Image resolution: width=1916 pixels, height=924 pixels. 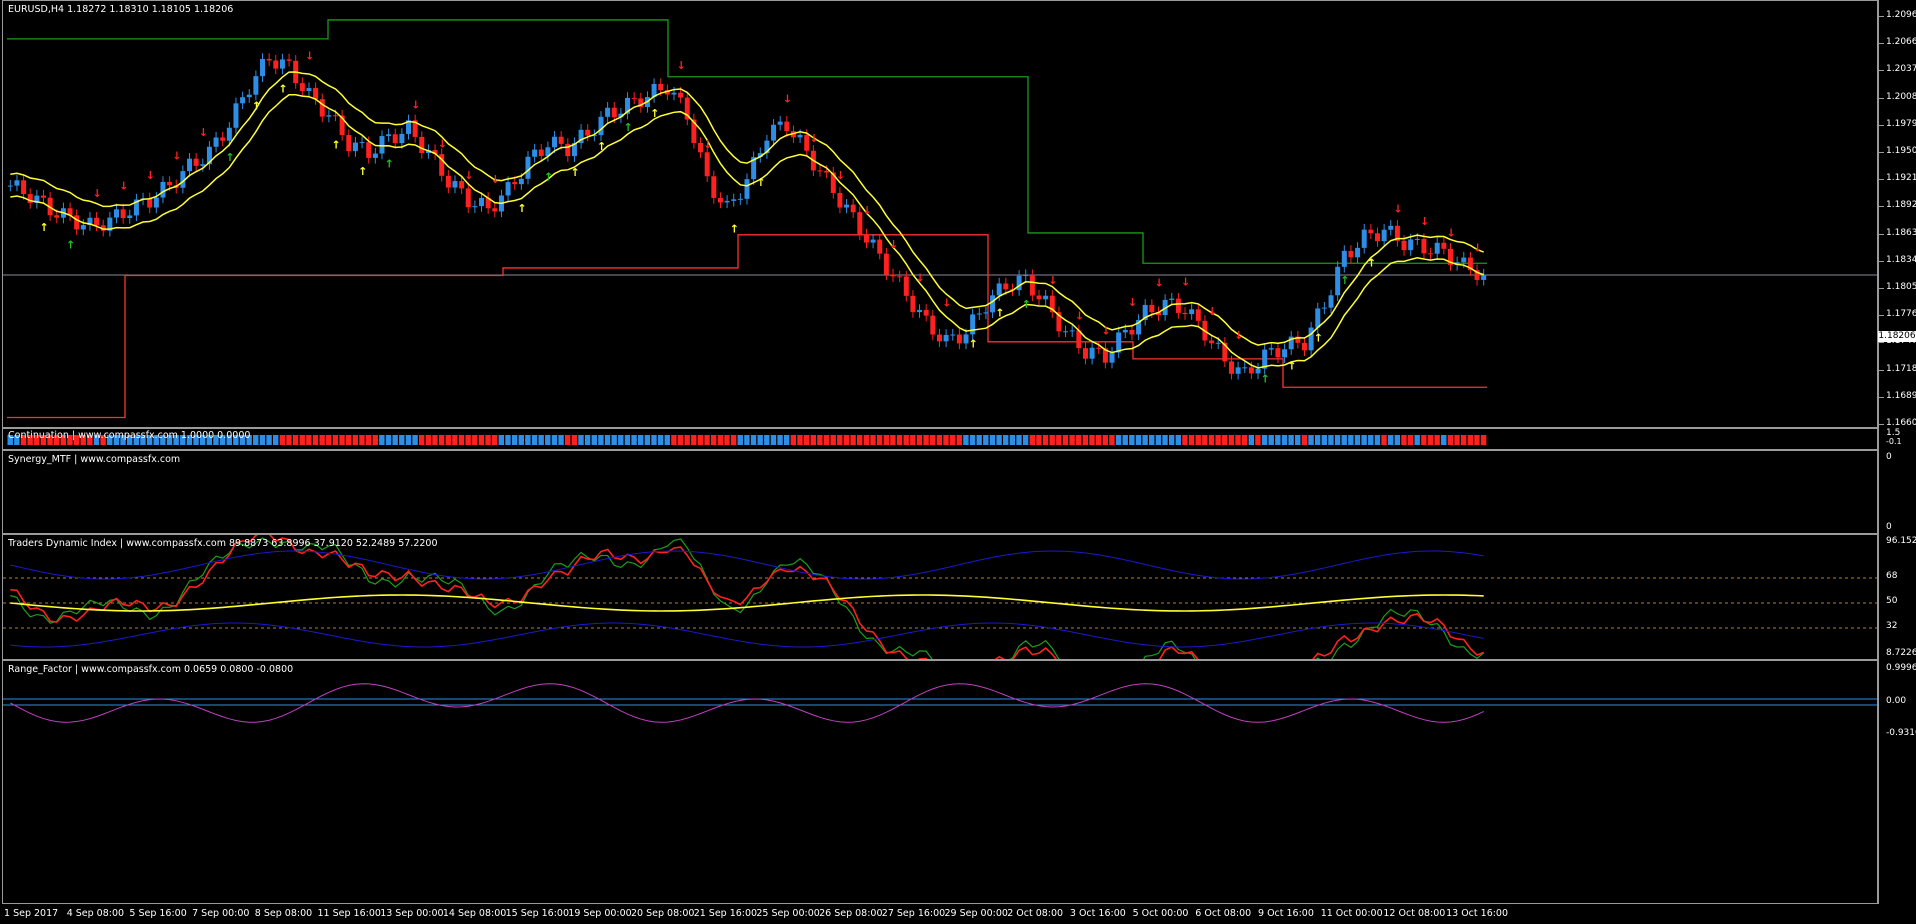 I want to click on time-tick-label: 3 Oct 16:00, so click(x=1097, y=913).